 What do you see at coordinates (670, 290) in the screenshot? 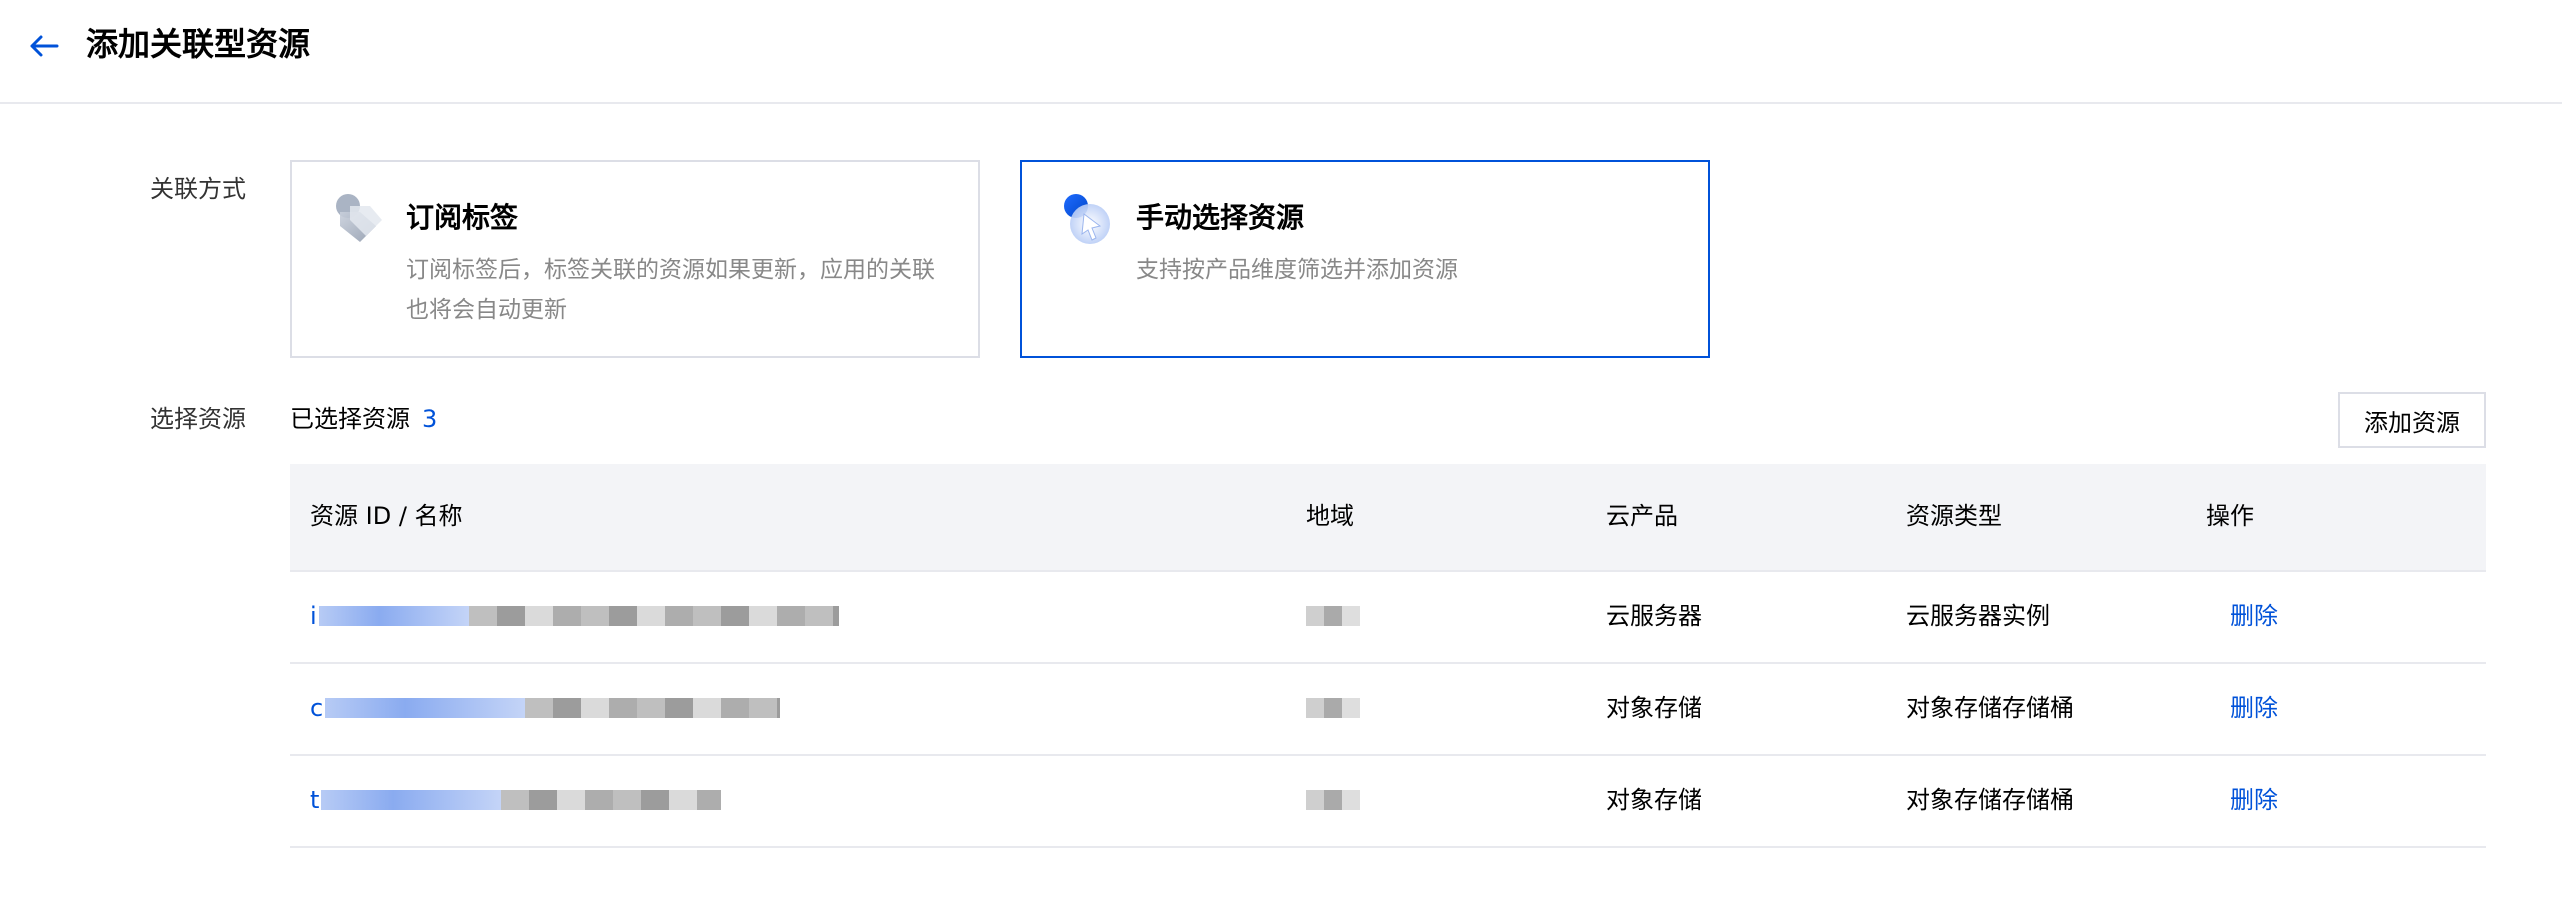
I see `card-description: 订阅标签后，标签关联的资源如果更新，应用的关联也将会自动更新` at bounding box center [670, 290].